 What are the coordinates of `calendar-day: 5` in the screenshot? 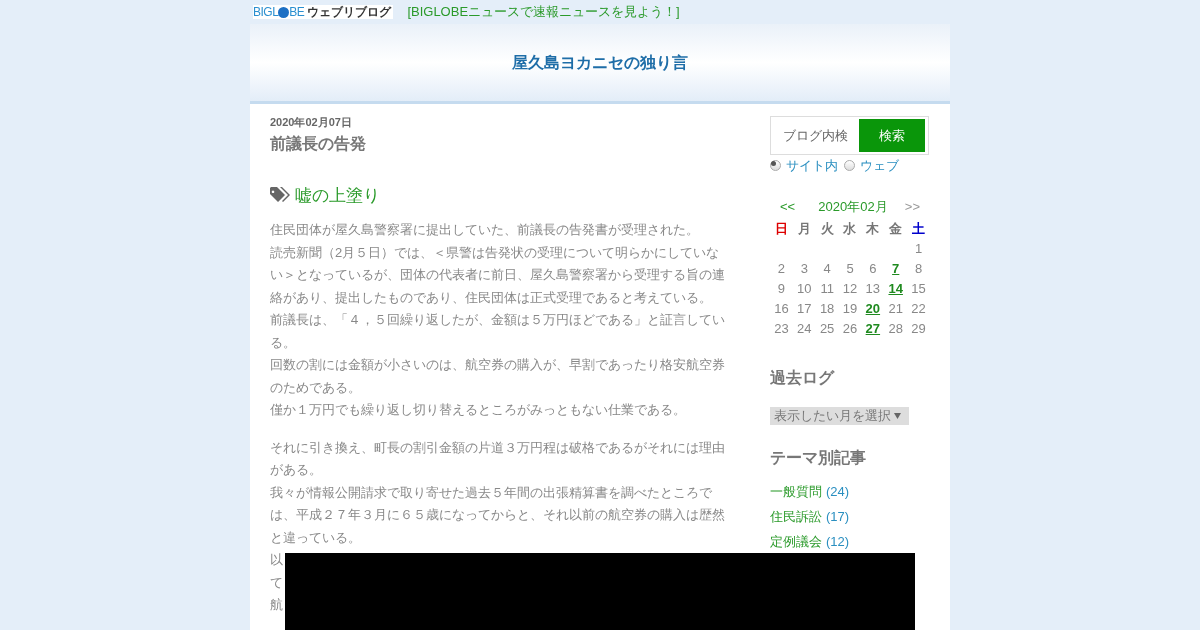 It's located at (850, 269).